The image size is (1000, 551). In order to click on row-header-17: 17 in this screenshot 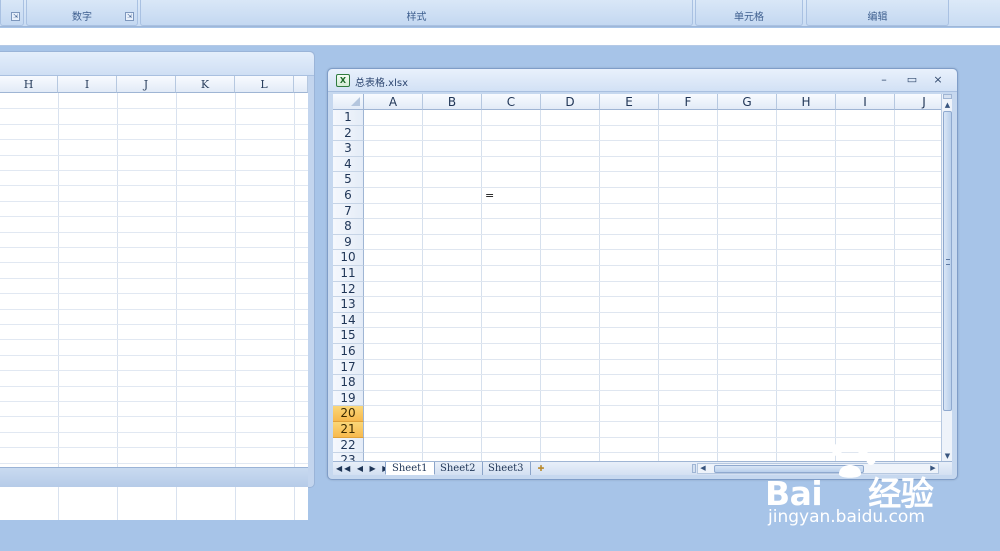, I will do `click(348, 367)`.